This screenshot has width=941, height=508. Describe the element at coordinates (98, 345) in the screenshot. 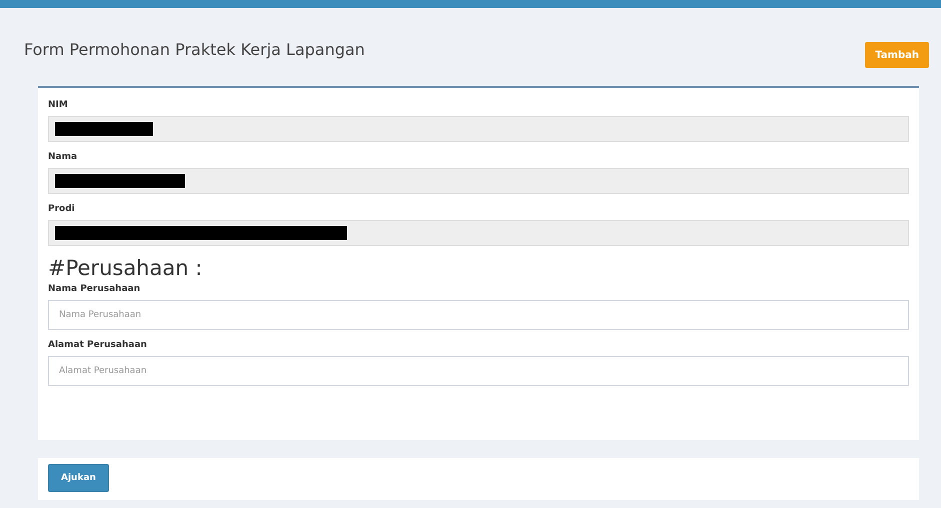

I see `field-label: Alamat Perusahaan` at that location.